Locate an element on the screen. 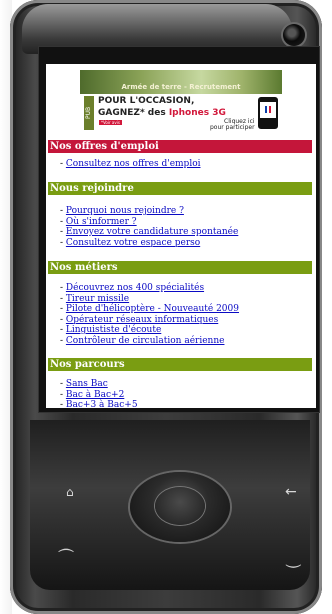 Image resolution: width=332 pixels, height=614 pixels. link-espace-perso: Consultez votre espace perso is located at coordinates (133, 243).